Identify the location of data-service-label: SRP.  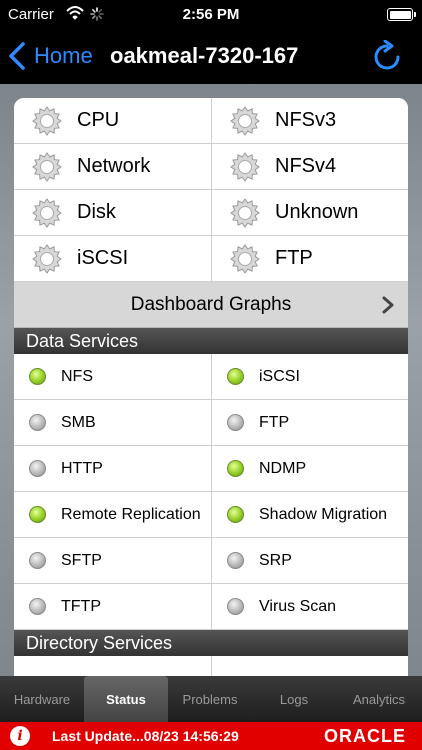
(275, 560).